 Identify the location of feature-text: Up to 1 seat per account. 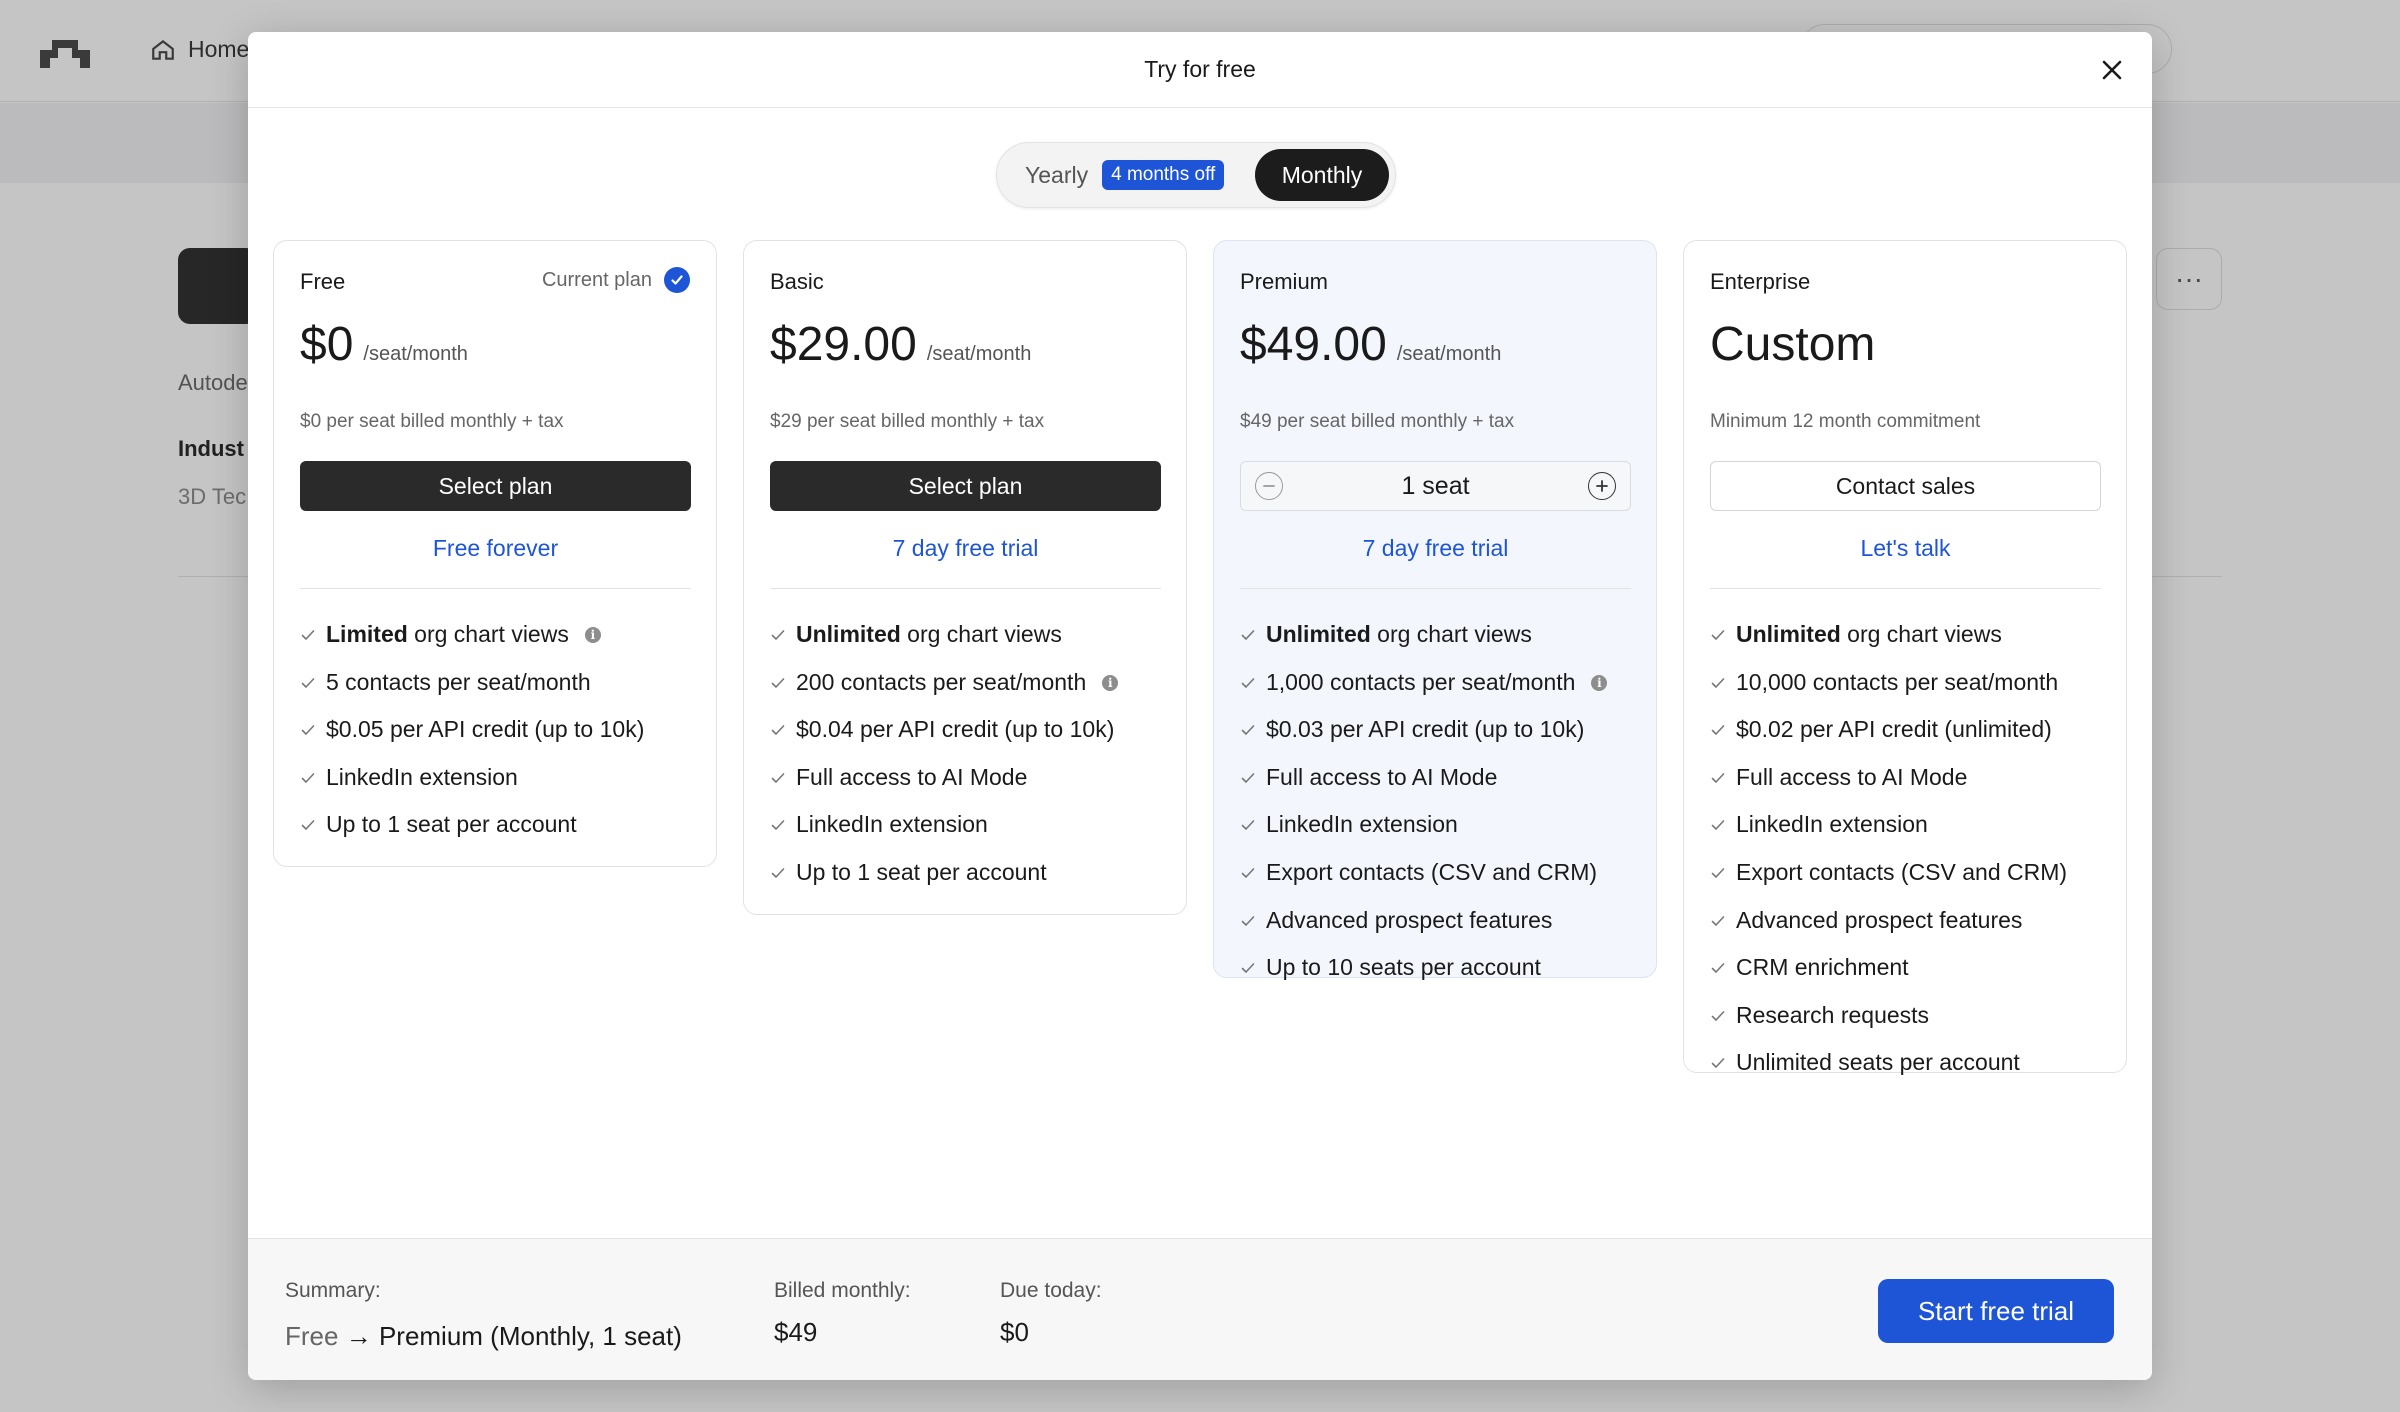
(921, 872).